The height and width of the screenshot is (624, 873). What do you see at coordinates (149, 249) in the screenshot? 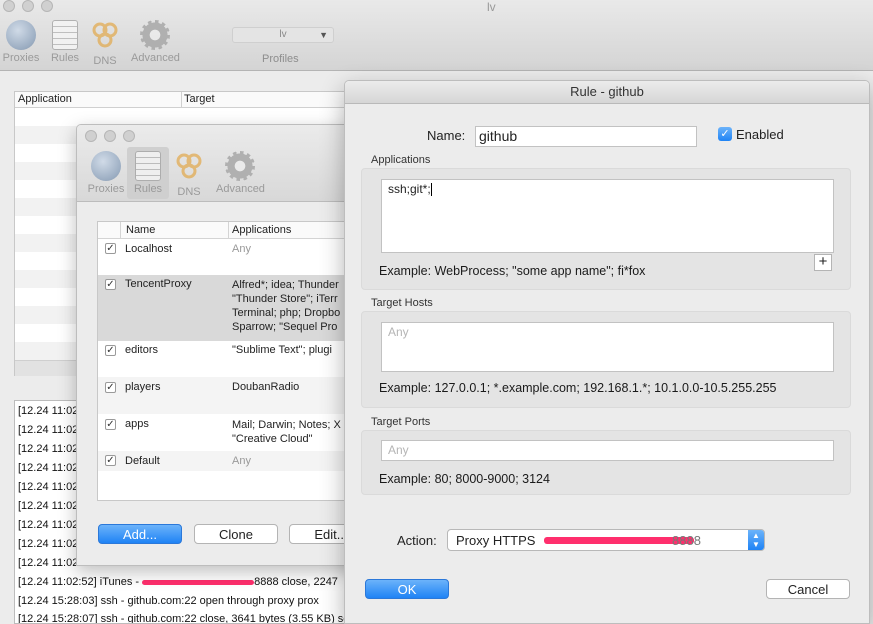
I see `rule-name: Localhost` at bounding box center [149, 249].